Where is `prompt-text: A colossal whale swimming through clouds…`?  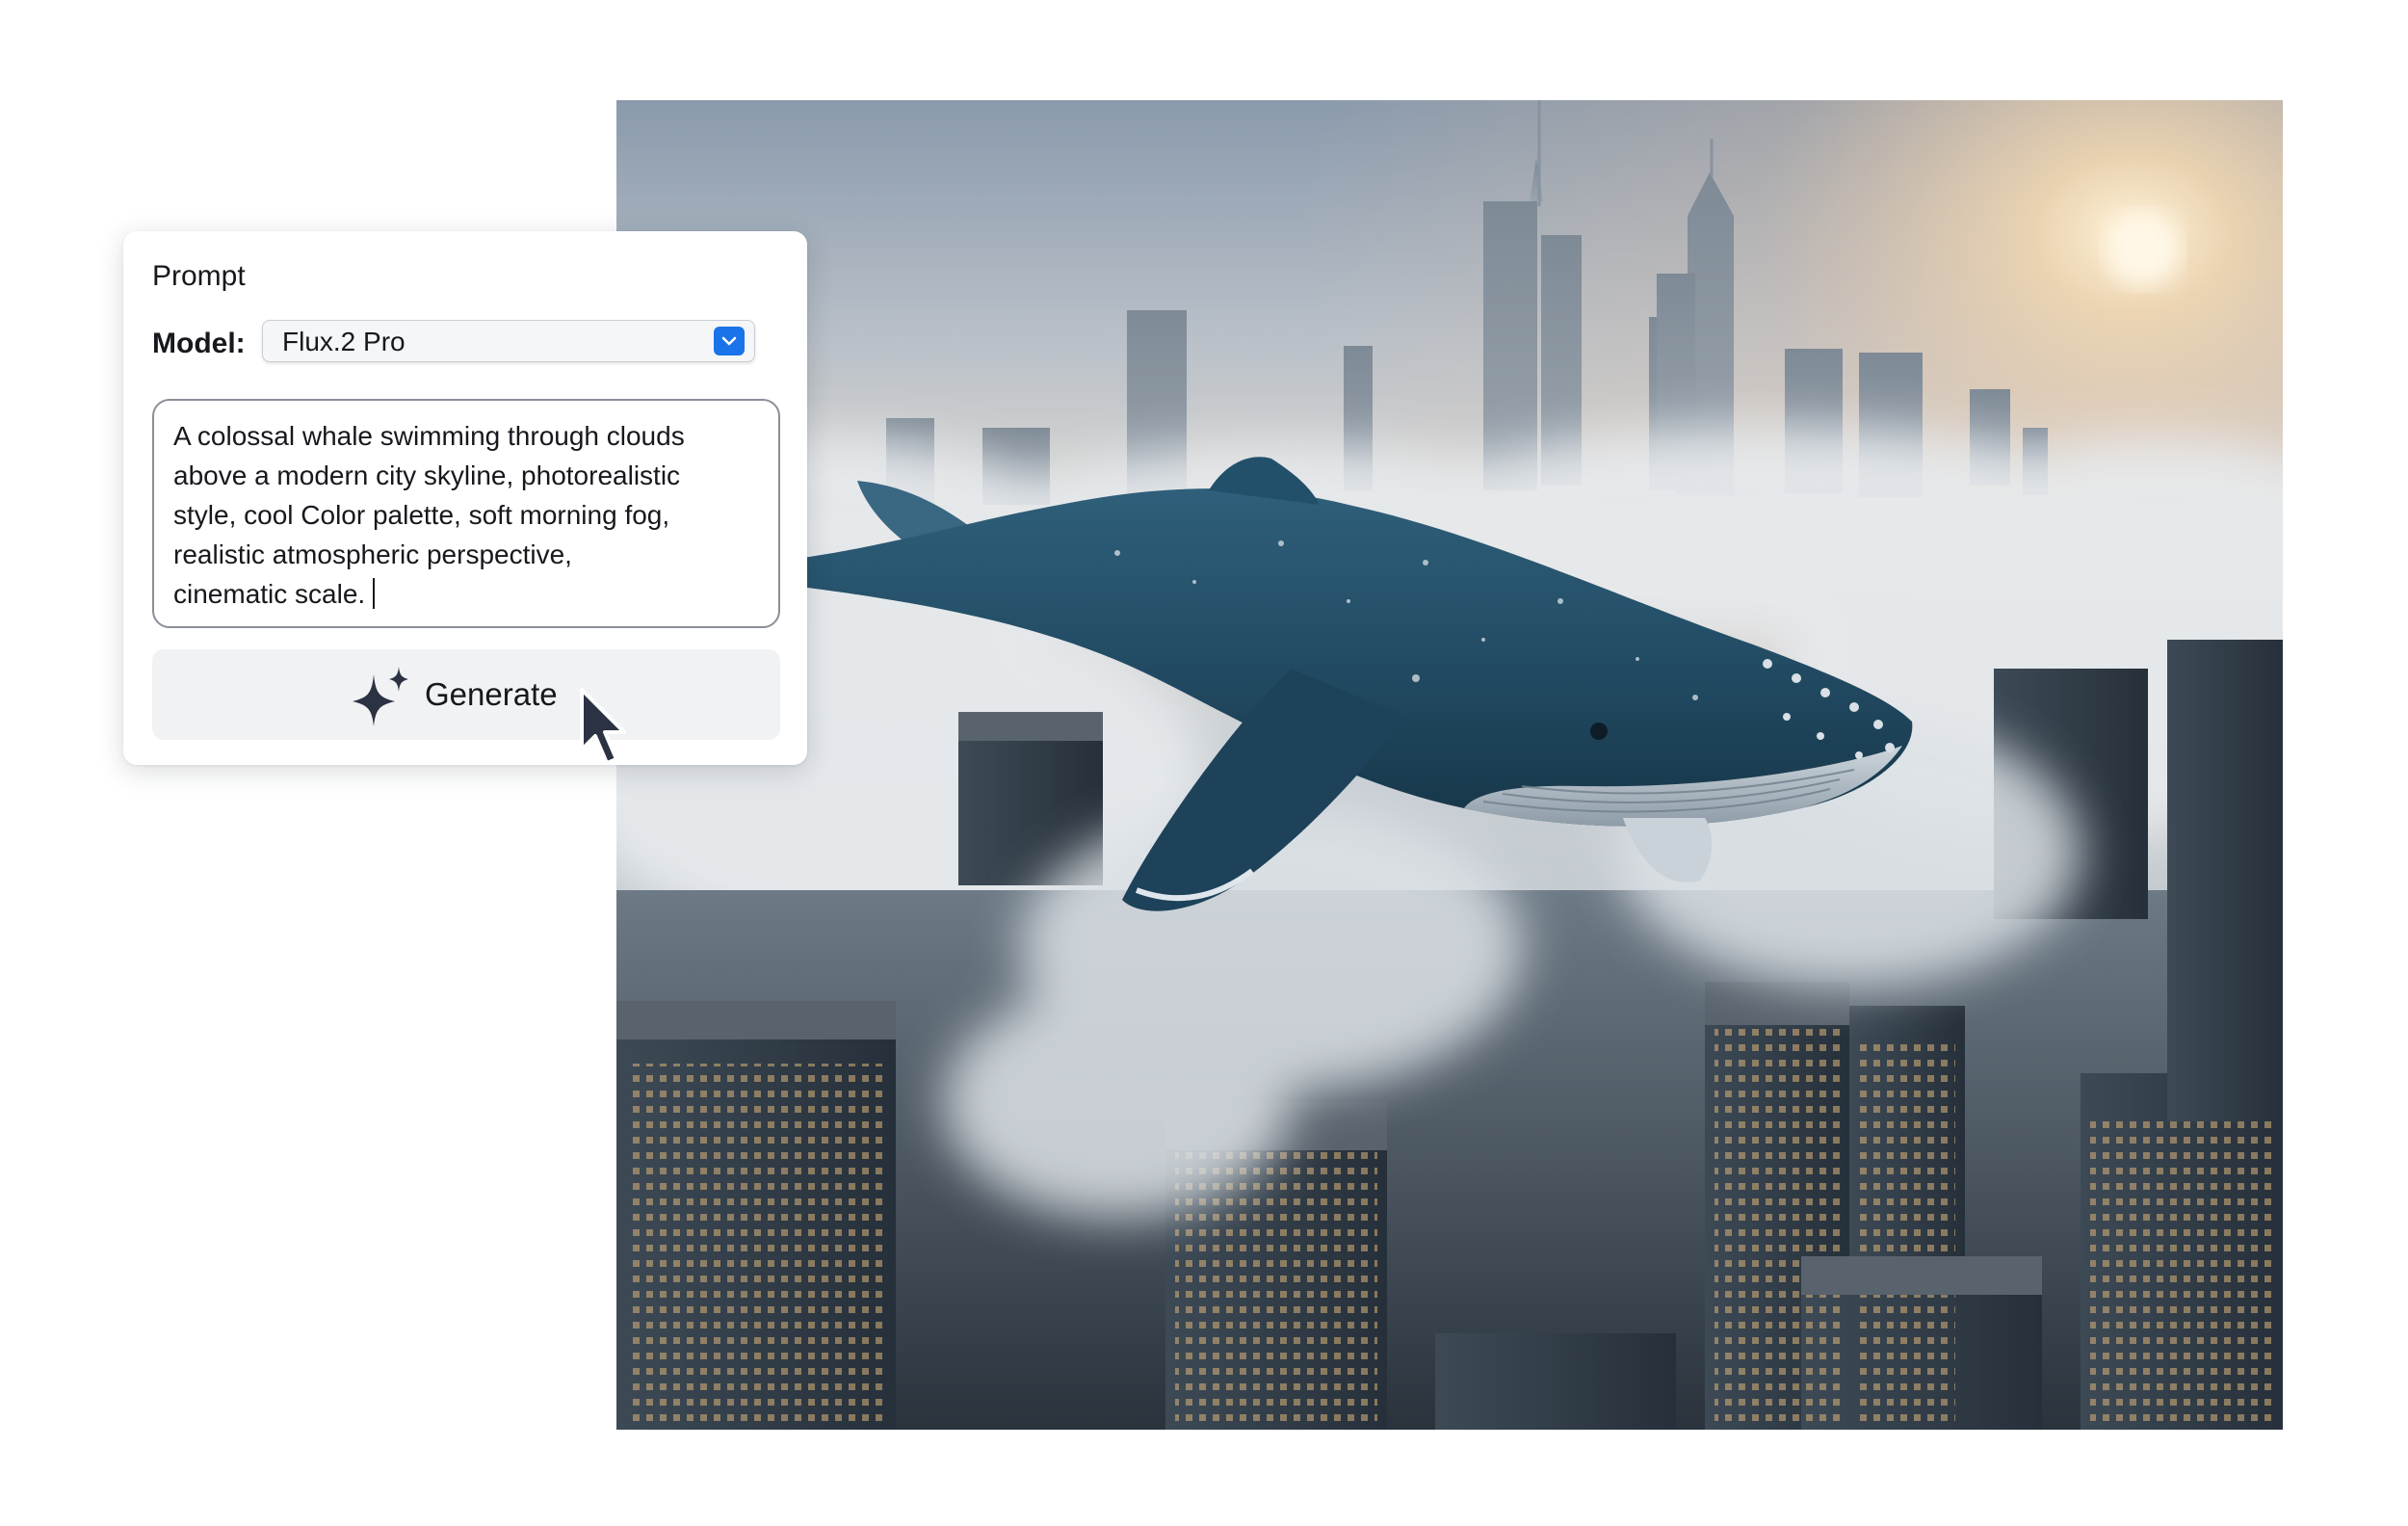 prompt-text: A colossal whale swimming through clouds… is located at coordinates (429, 515).